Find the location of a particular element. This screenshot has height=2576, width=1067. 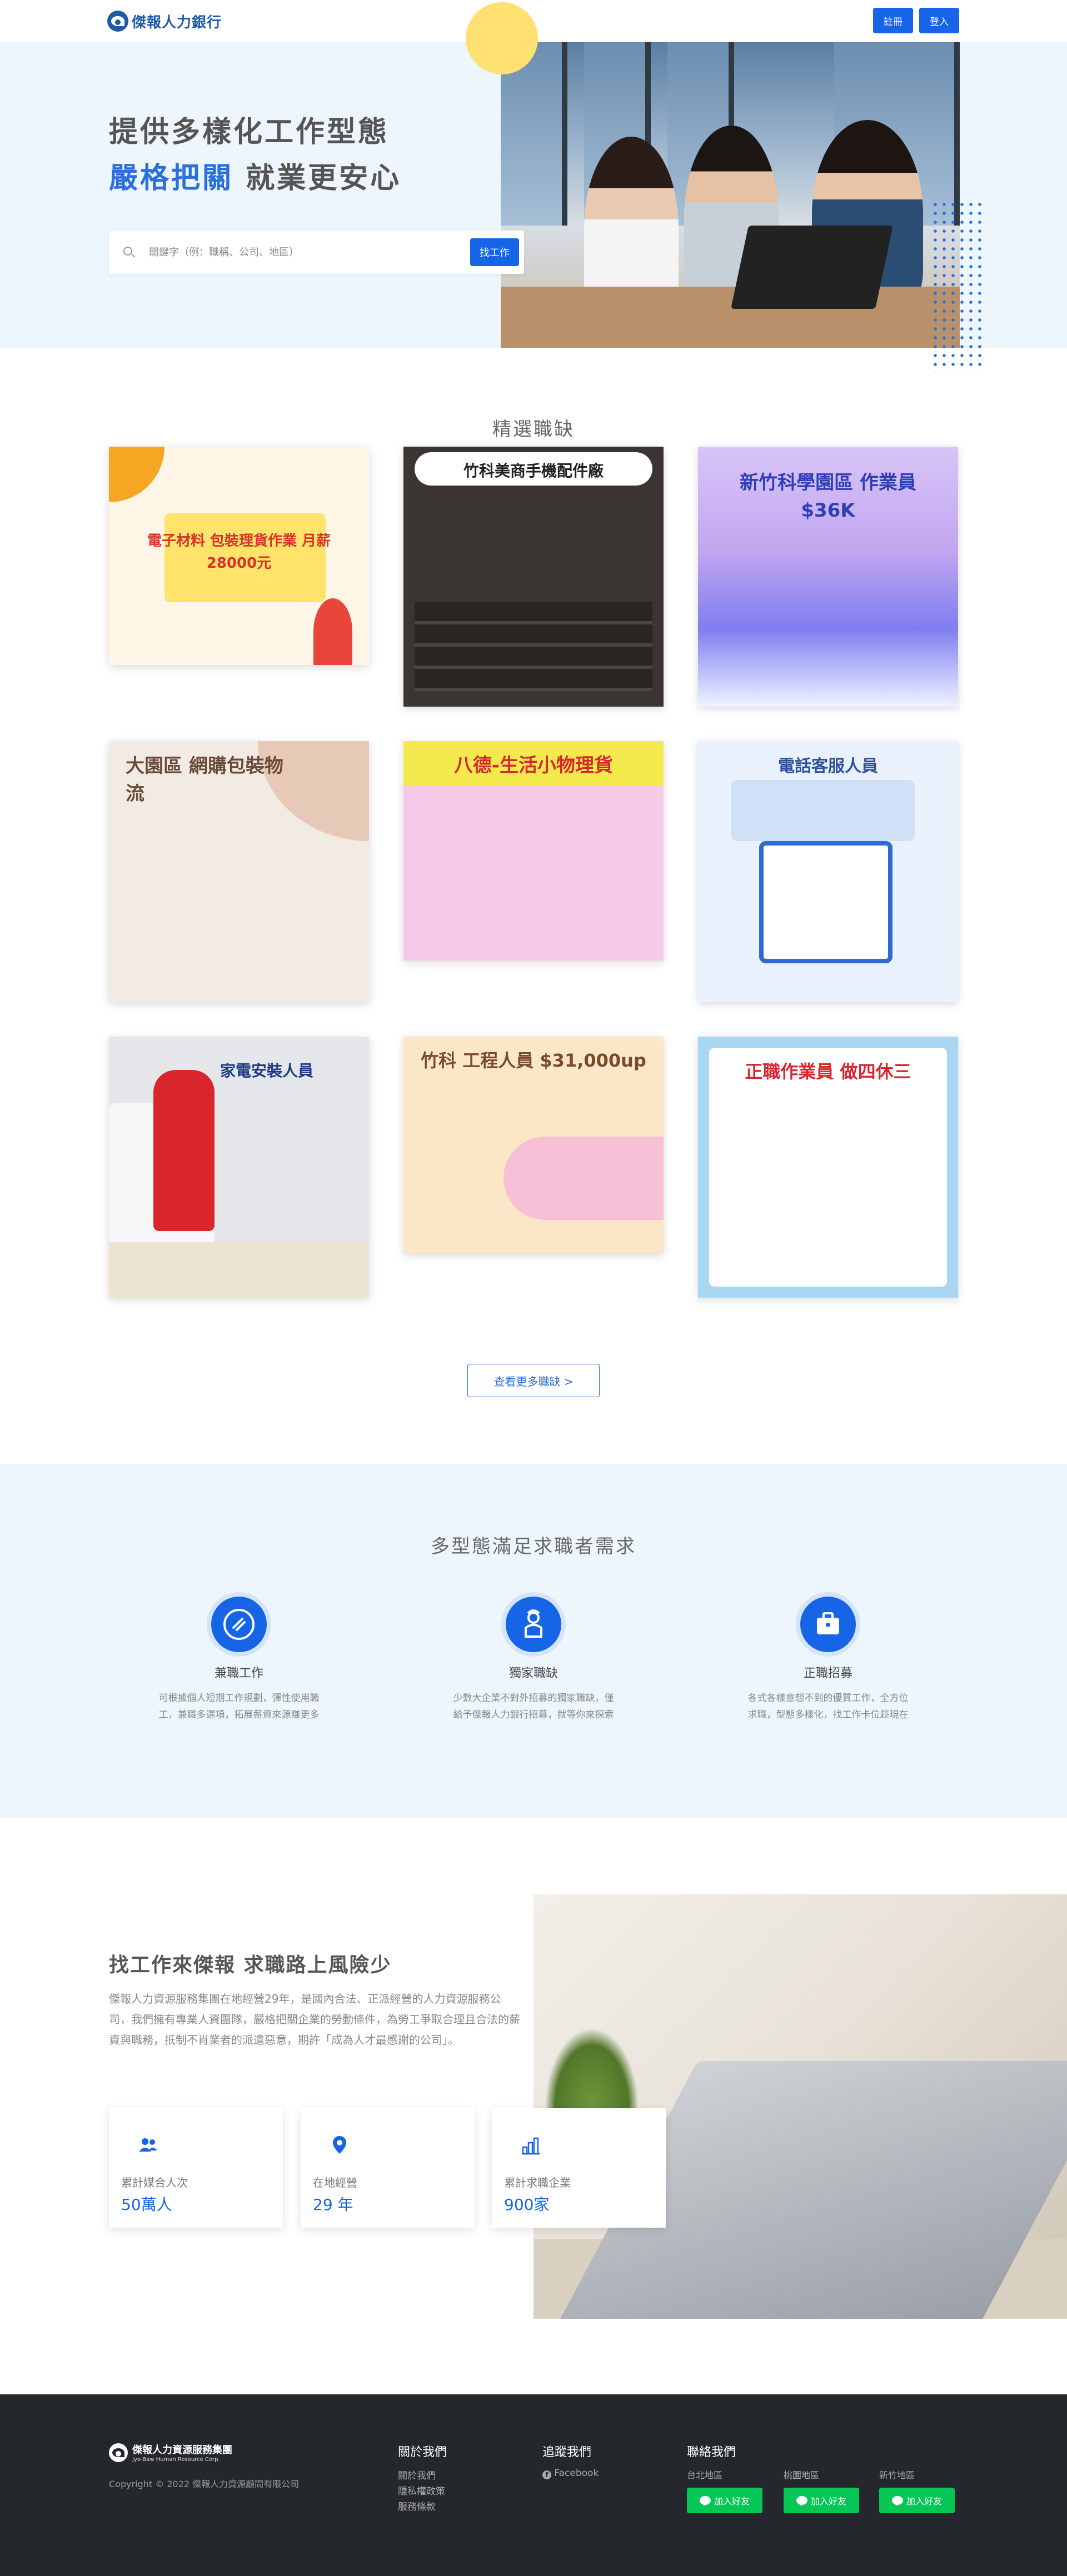

login-button: 登入 is located at coordinates (939, 21).